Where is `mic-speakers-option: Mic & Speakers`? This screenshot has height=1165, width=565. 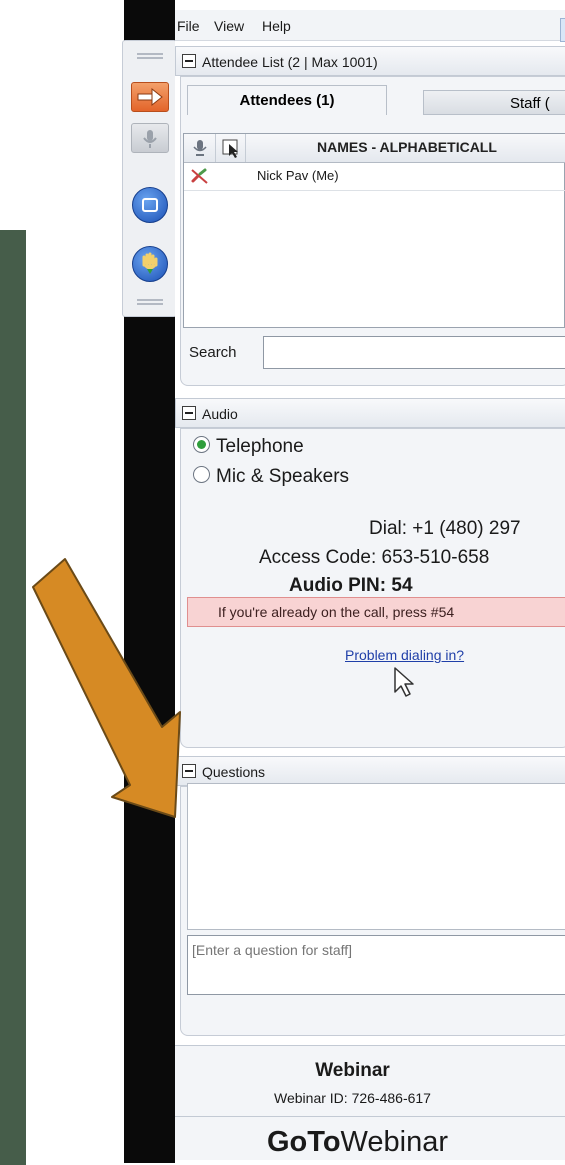
mic-speakers-option: Mic & Speakers is located at coordinates (271, 477).